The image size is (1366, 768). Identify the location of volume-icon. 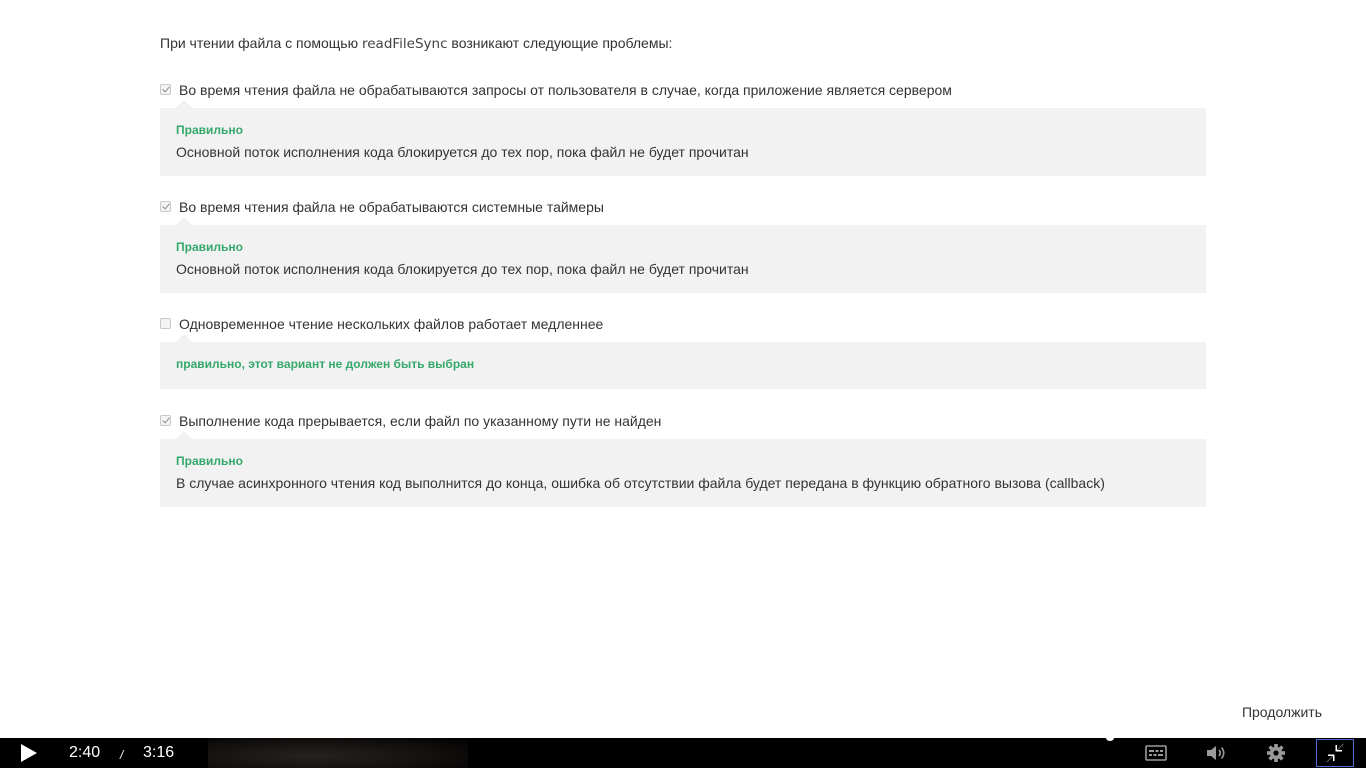
(1216, 753).